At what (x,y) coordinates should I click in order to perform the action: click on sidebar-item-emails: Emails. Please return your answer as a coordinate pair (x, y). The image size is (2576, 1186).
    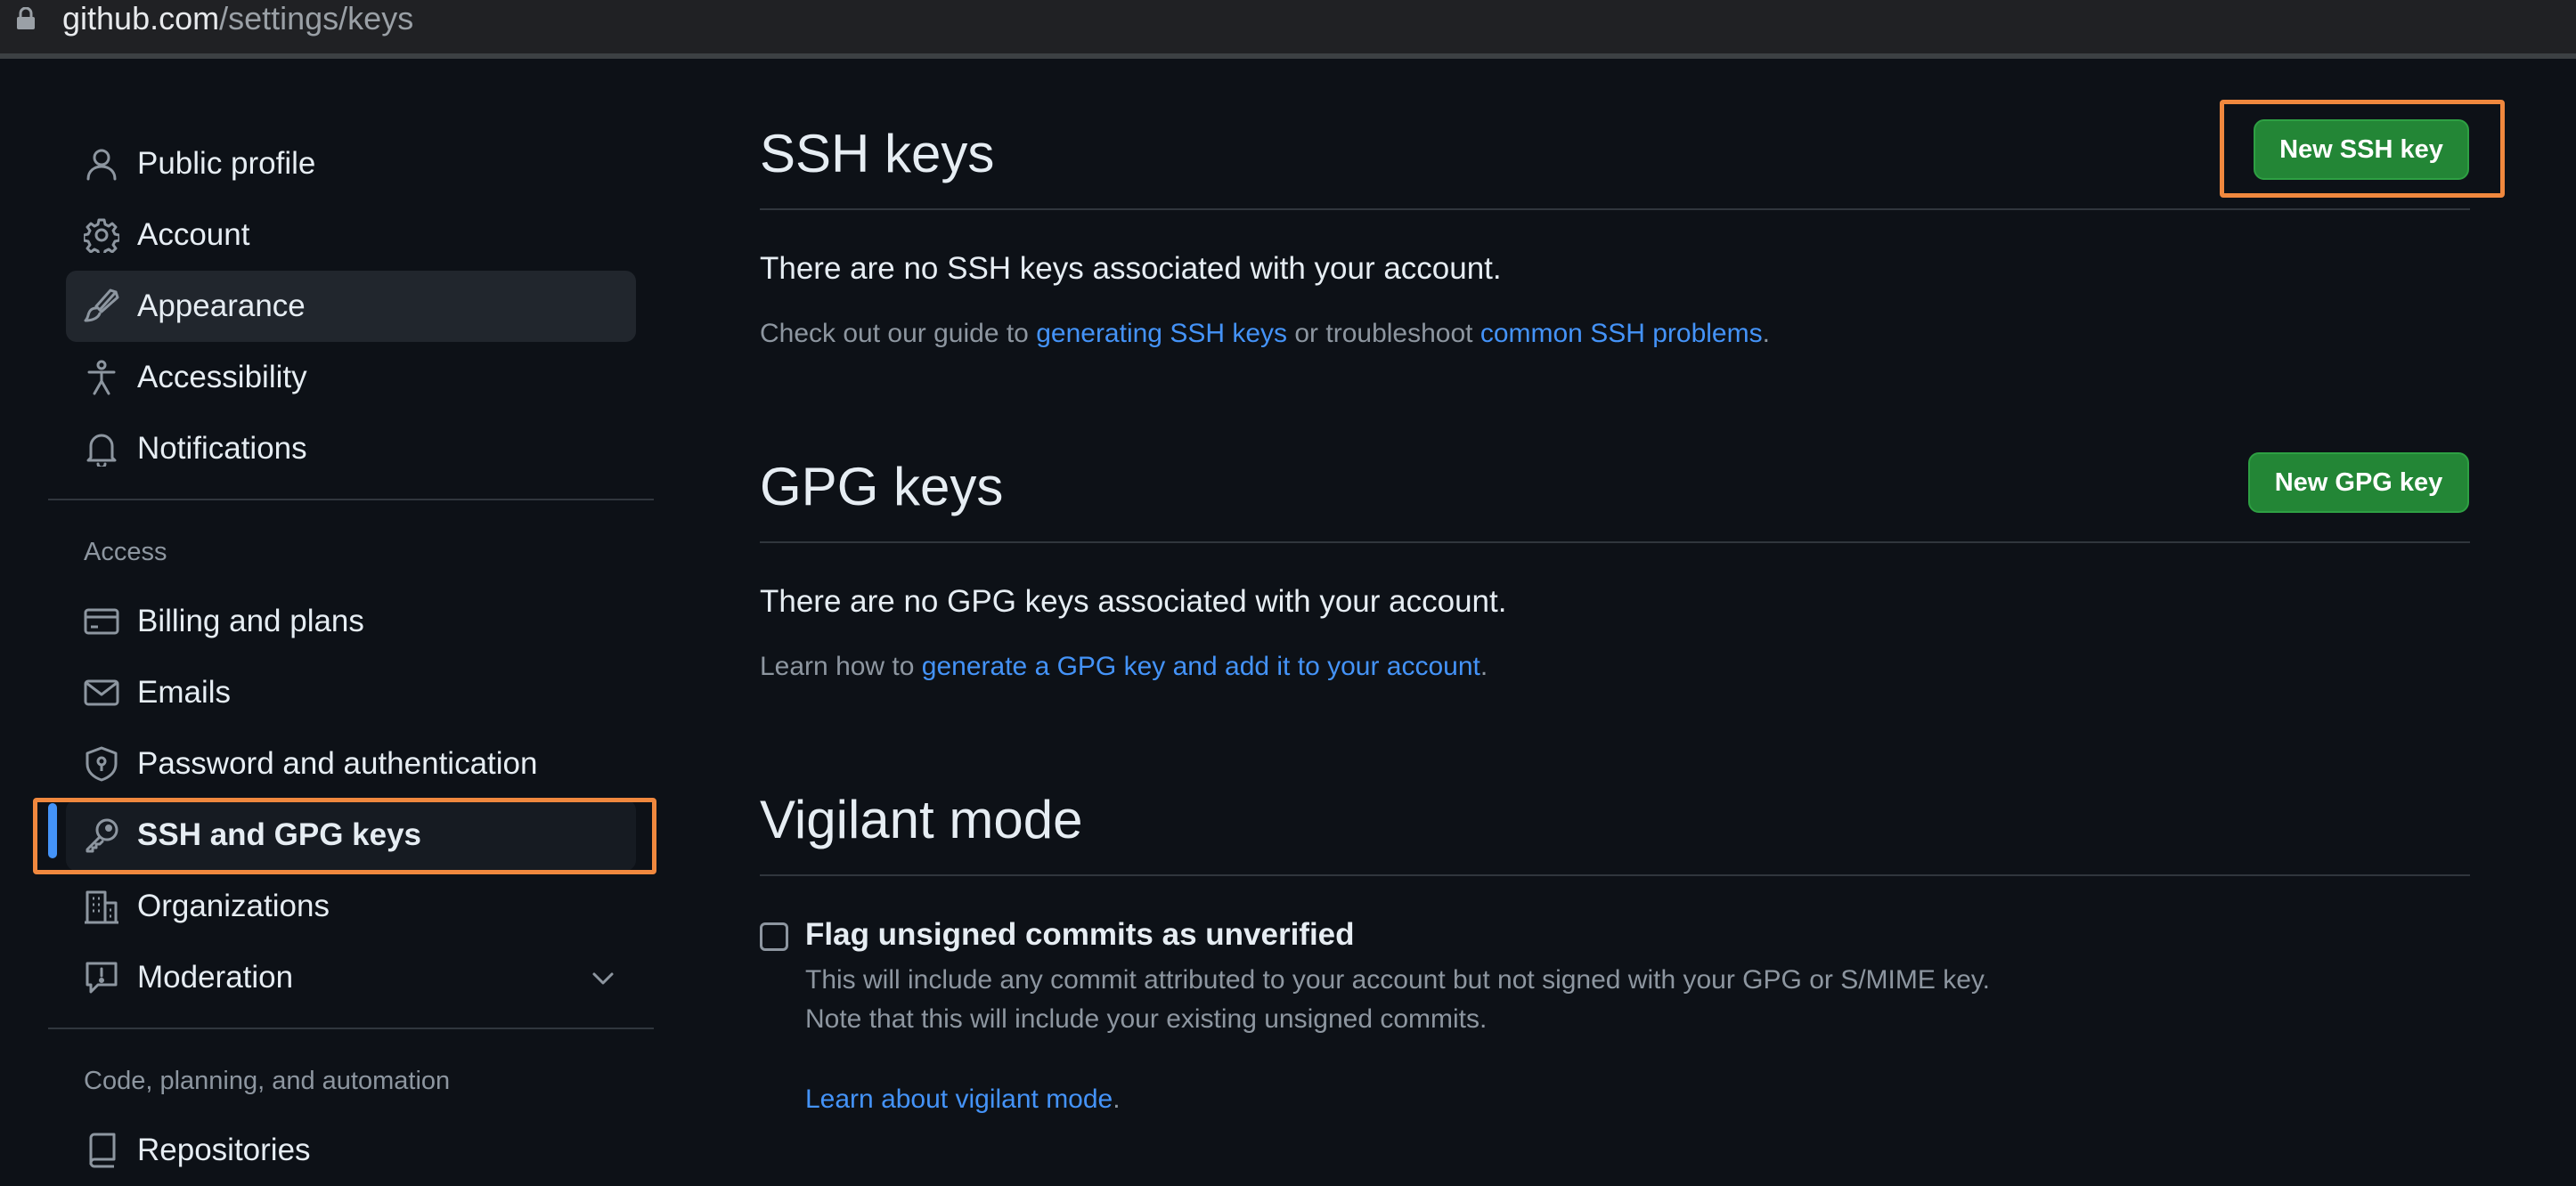
    Looking at the image, I should click on (351, 692).